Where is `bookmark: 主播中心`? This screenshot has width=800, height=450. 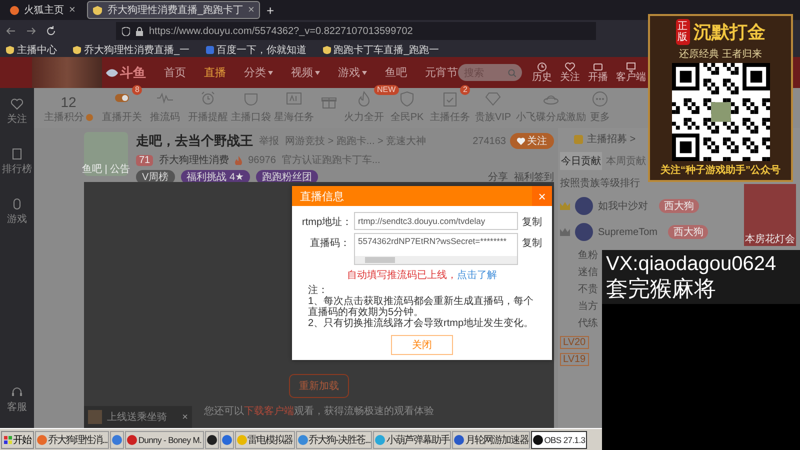
bookmark: 主播中心 is located at coordinates (31, 49).